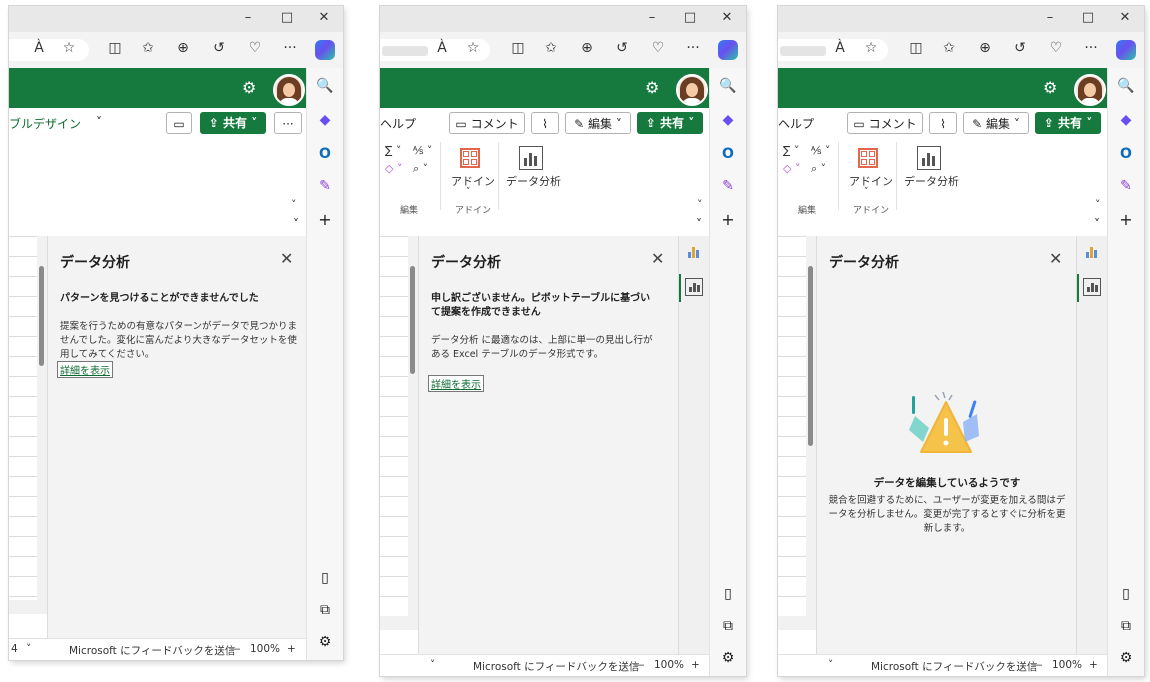 This screenshot has height=682, width=1150. What do you see at coordinates (179, 123) in the screenshot?
I see `comment-button: ▭` at bounding box center [179, 123].